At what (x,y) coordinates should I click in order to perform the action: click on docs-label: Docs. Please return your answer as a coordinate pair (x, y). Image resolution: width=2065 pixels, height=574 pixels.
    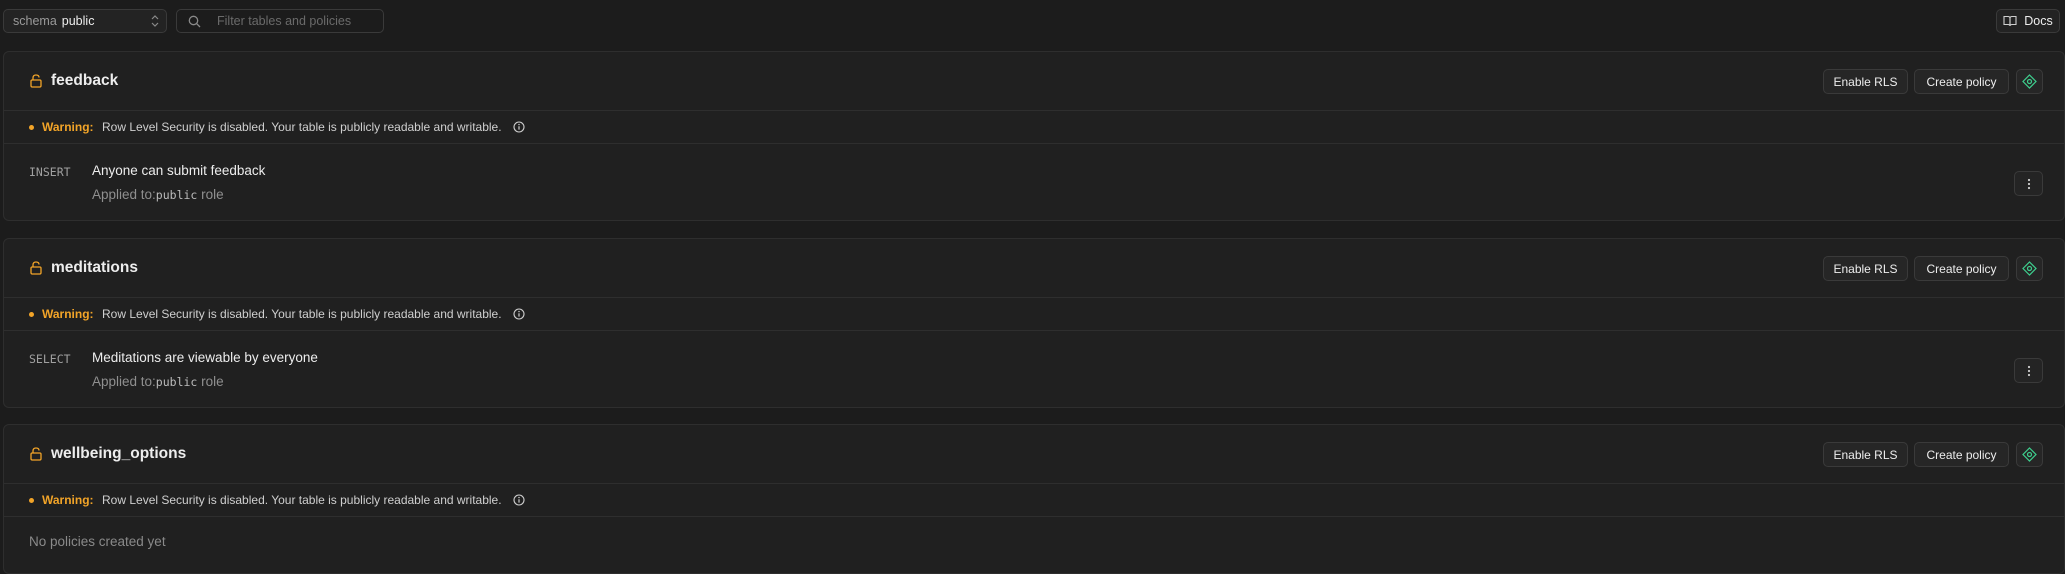
    Looking at the image, I should click on (2038, 21).